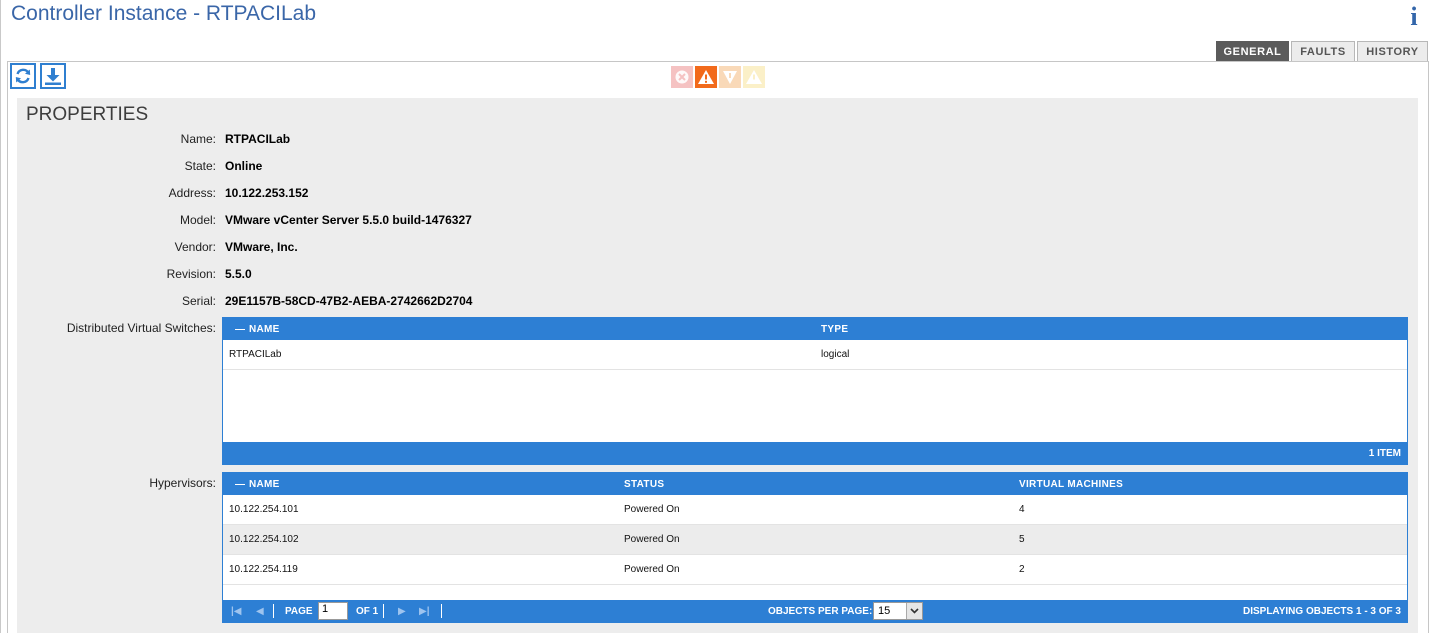 The height and width of the screenshot is (633, 1431). Describe the element at coordinates (815, 355) in the screenshot. I see `table-row: RTPACILab logical` at that location.